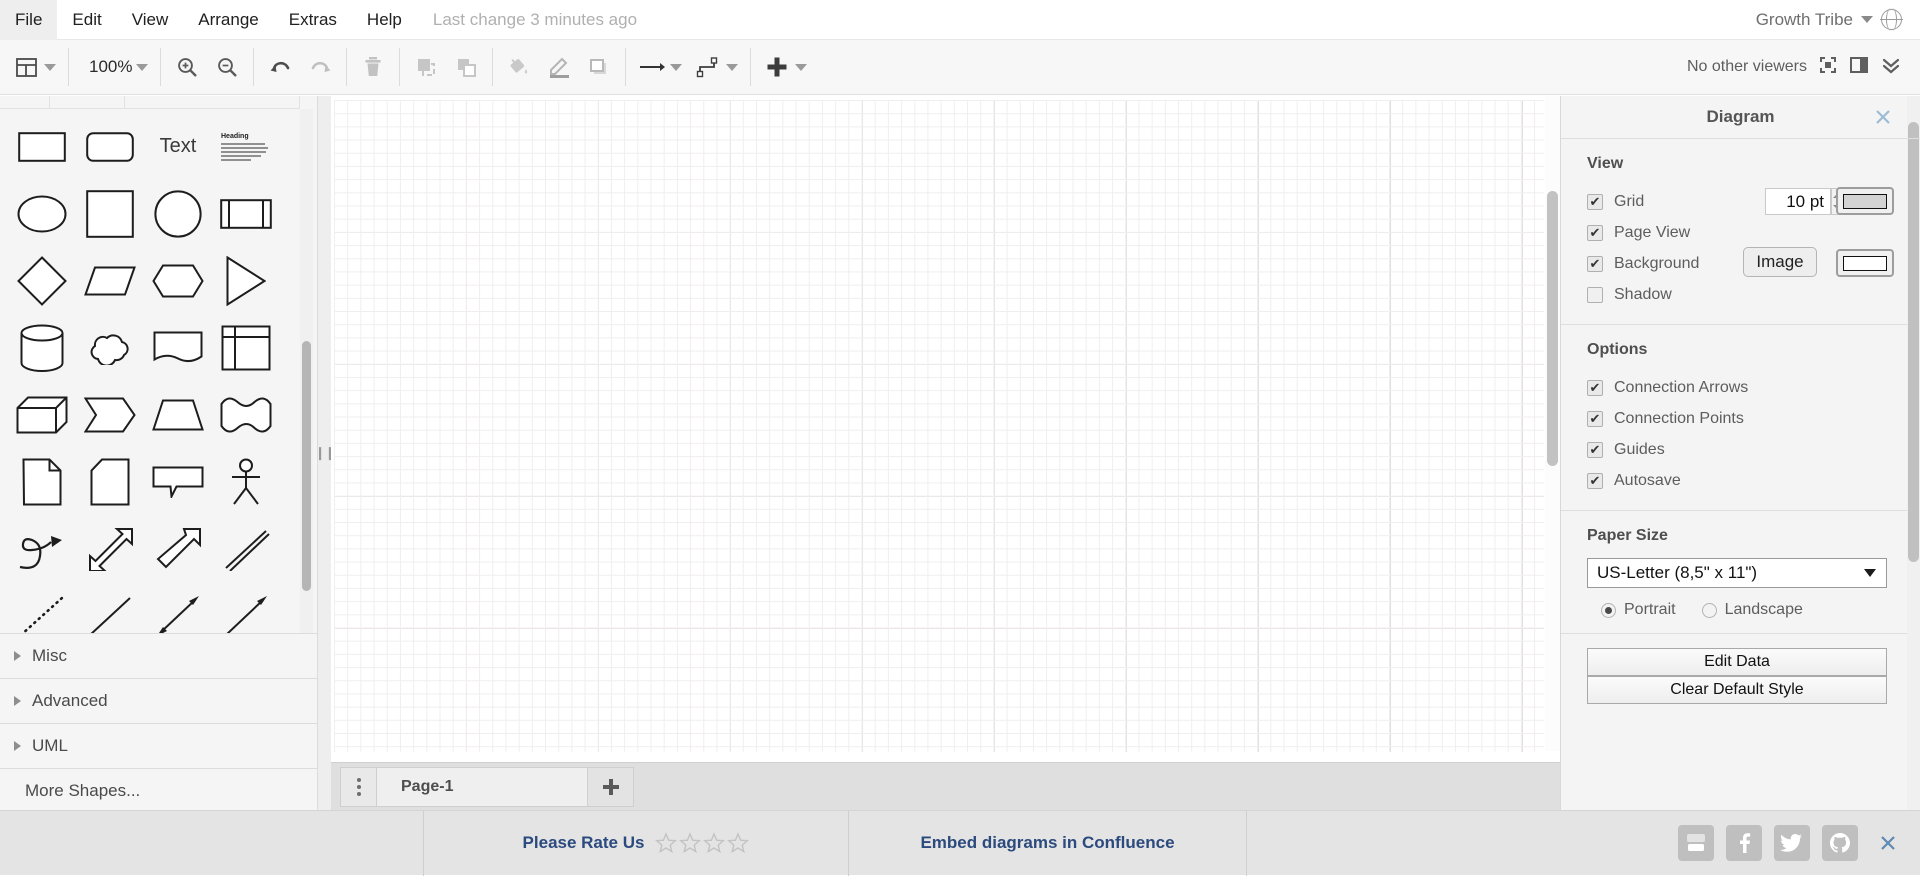  I want to click on view-layout-icon, so click(26, 67).